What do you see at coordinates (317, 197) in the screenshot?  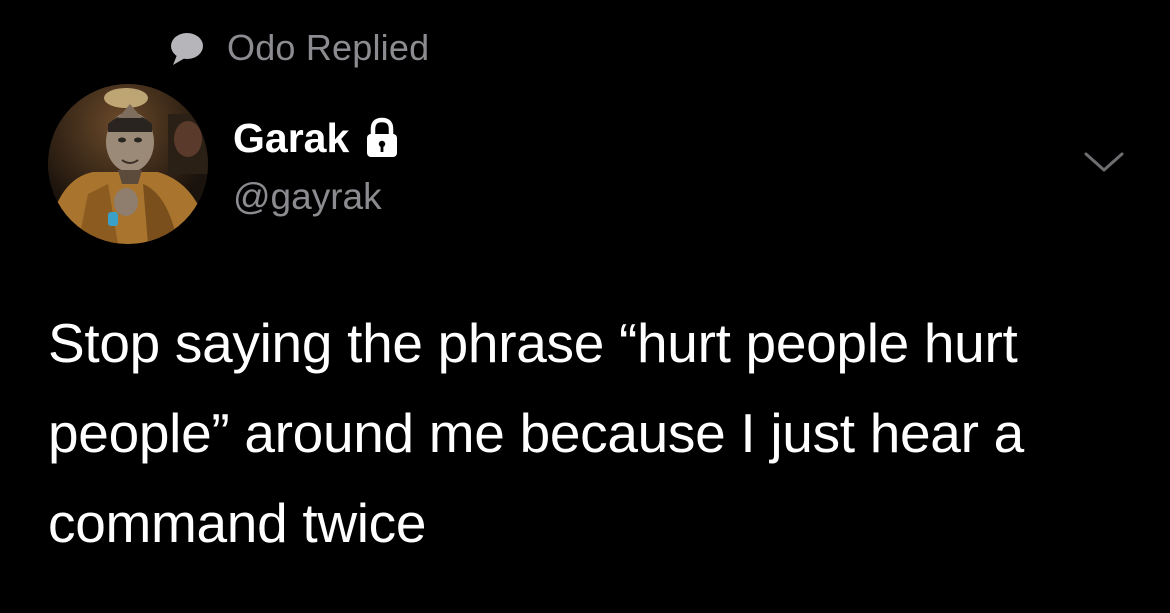 I see `user-handle: @gayrak` at bounding box center [317, 197].